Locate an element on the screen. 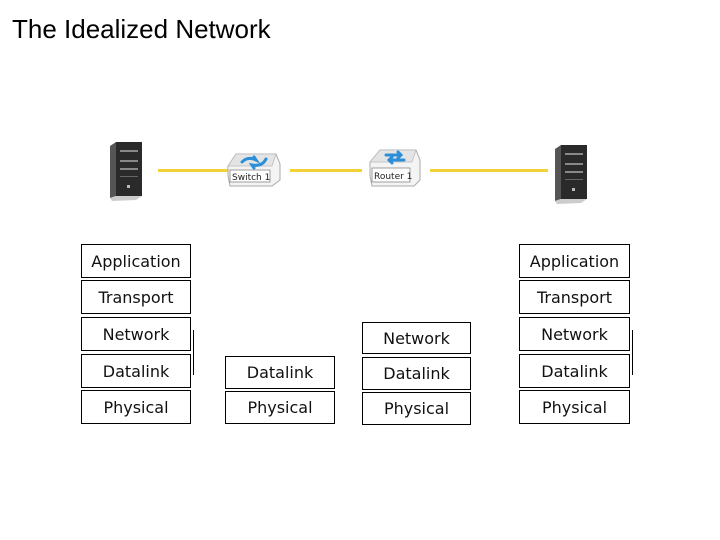  router-icon: Router 1 is located at coordinates (395, 168).